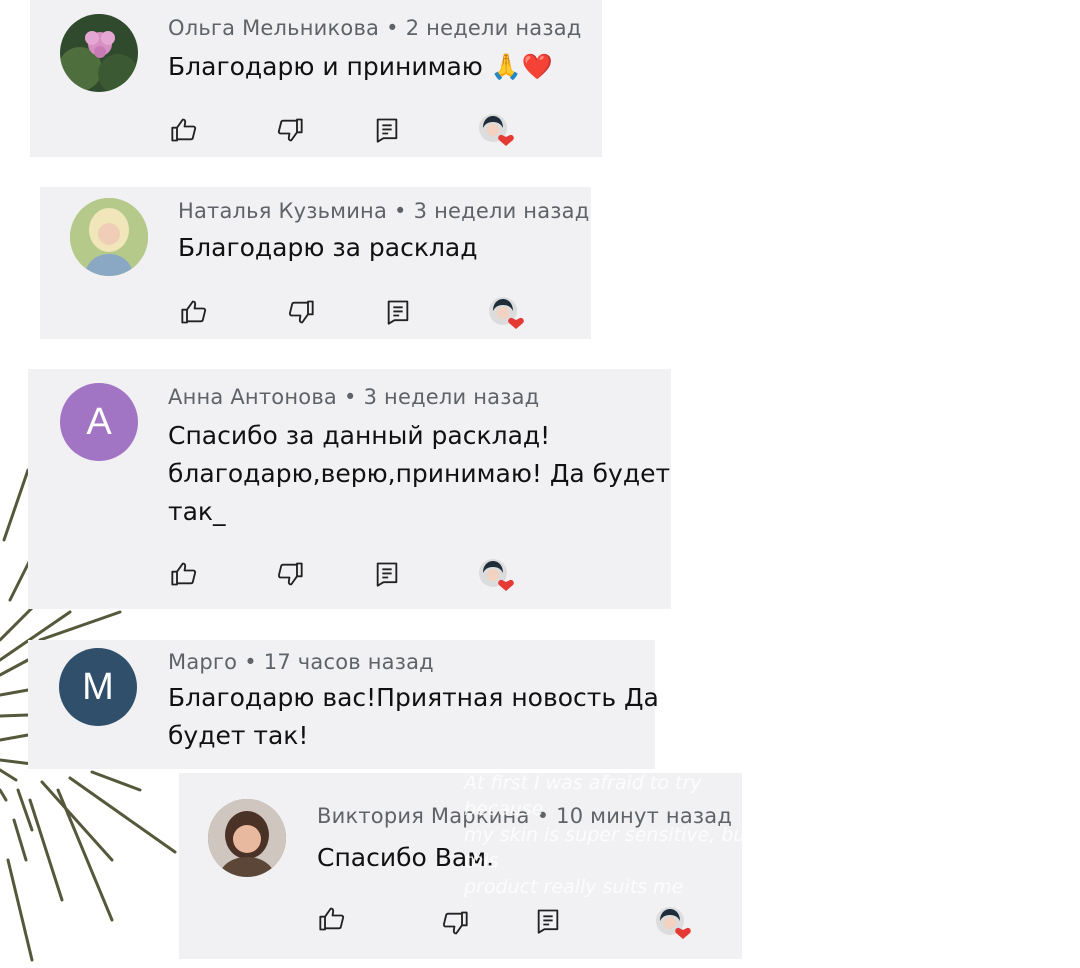  I want to click on author-name: Ольга Мельникова, so click(273, 28).